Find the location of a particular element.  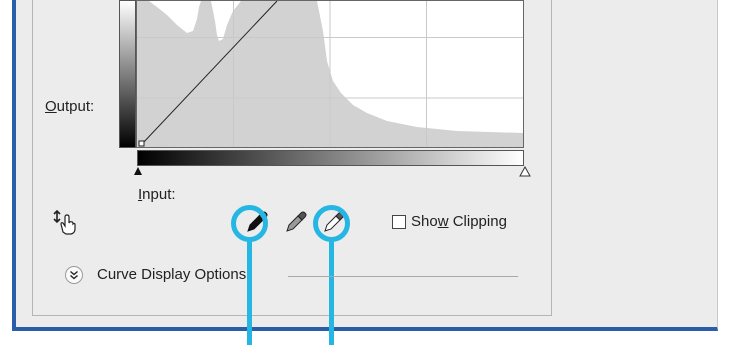

chevron-double-down-icon is located at coordinates (74, 275).